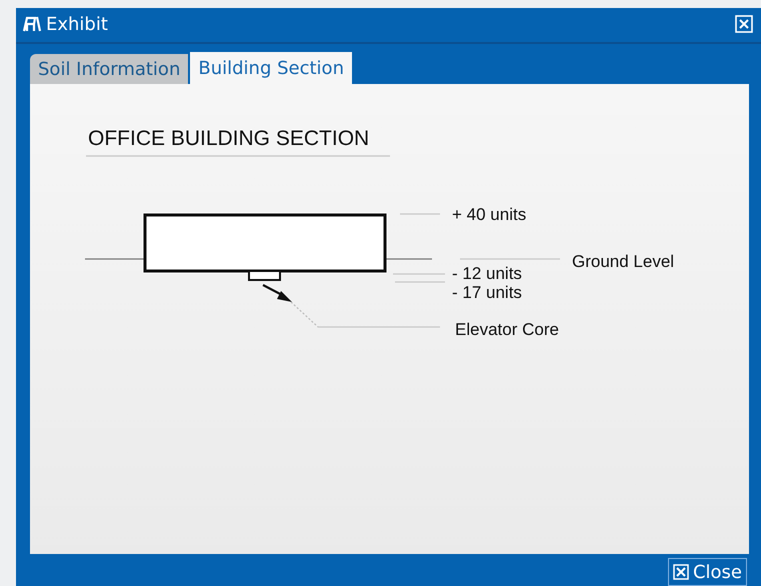 The width and height of the screenshot is (761, 586). Describe the element at coordinates (489, 214) in the screenshot. I see `dimension-label: + 40 units` at that location.